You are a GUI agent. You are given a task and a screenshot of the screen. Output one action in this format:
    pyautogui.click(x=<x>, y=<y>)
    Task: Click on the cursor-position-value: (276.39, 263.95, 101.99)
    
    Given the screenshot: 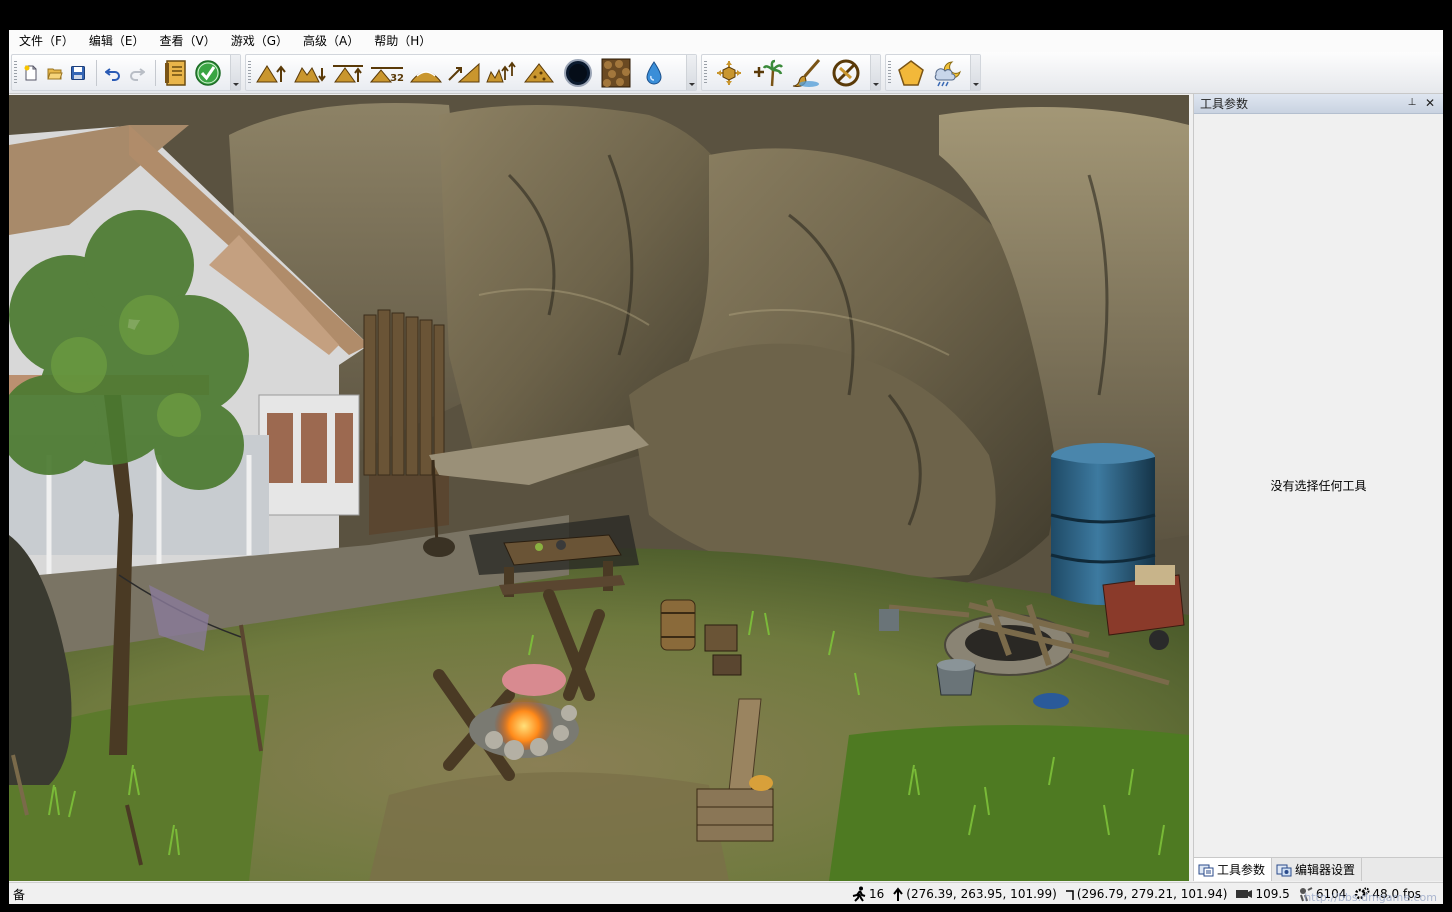 What is the action you would take?
    pyautogui.click(x=981, y=893)
    